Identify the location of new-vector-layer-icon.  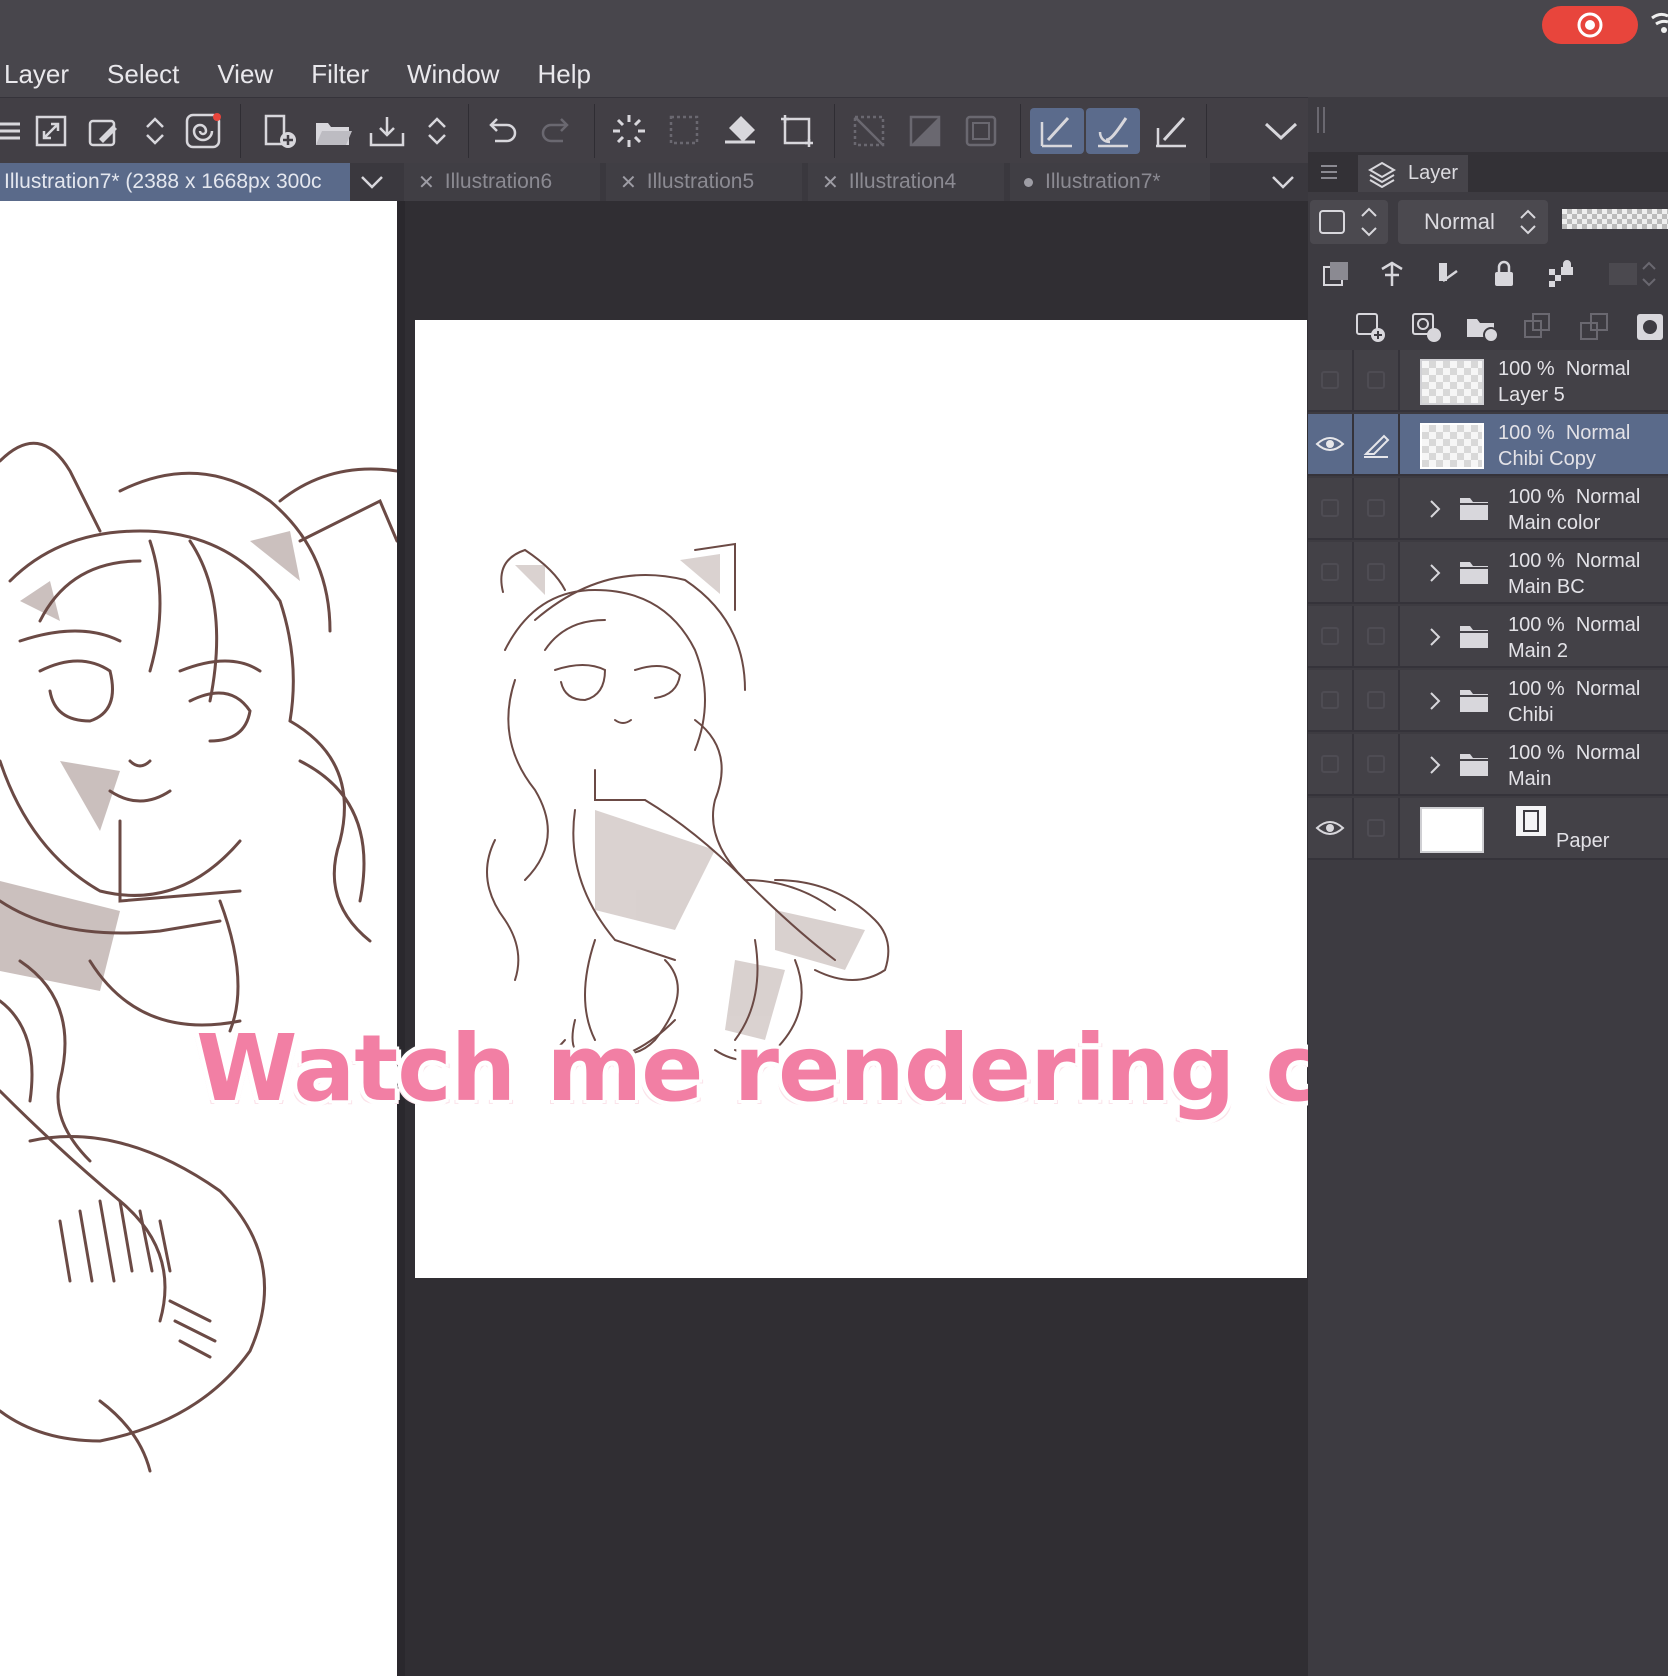
(1426, 327).